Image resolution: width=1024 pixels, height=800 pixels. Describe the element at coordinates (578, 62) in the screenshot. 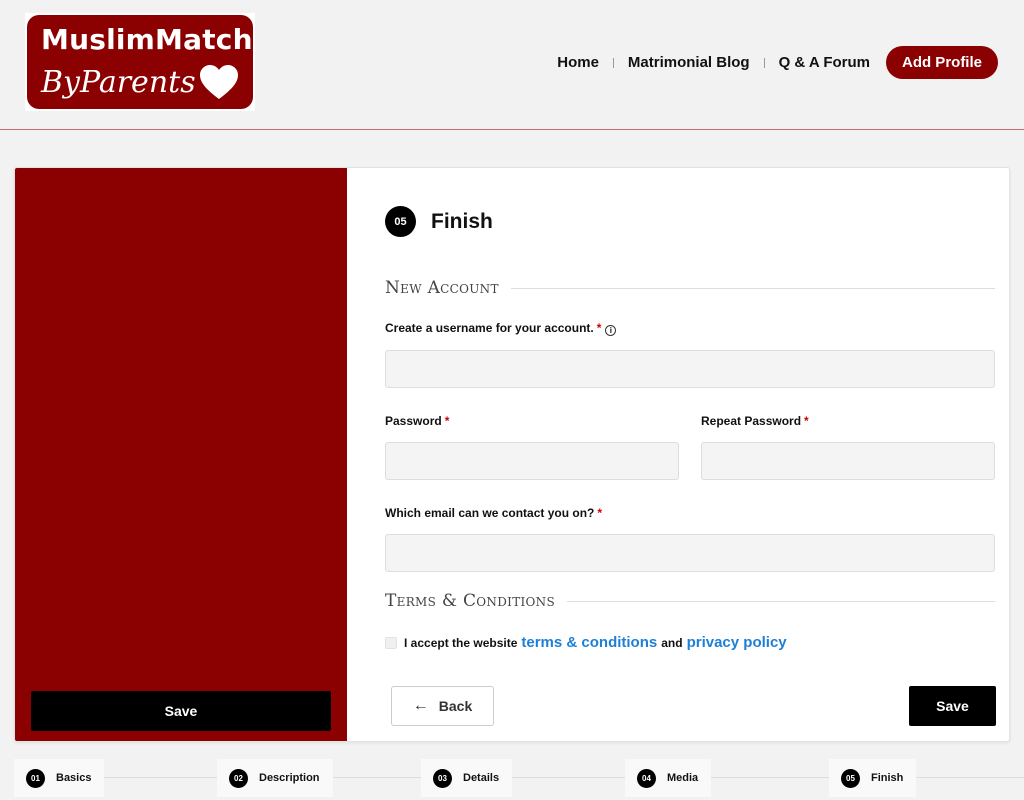

I see `nav-home: Home` at that location.